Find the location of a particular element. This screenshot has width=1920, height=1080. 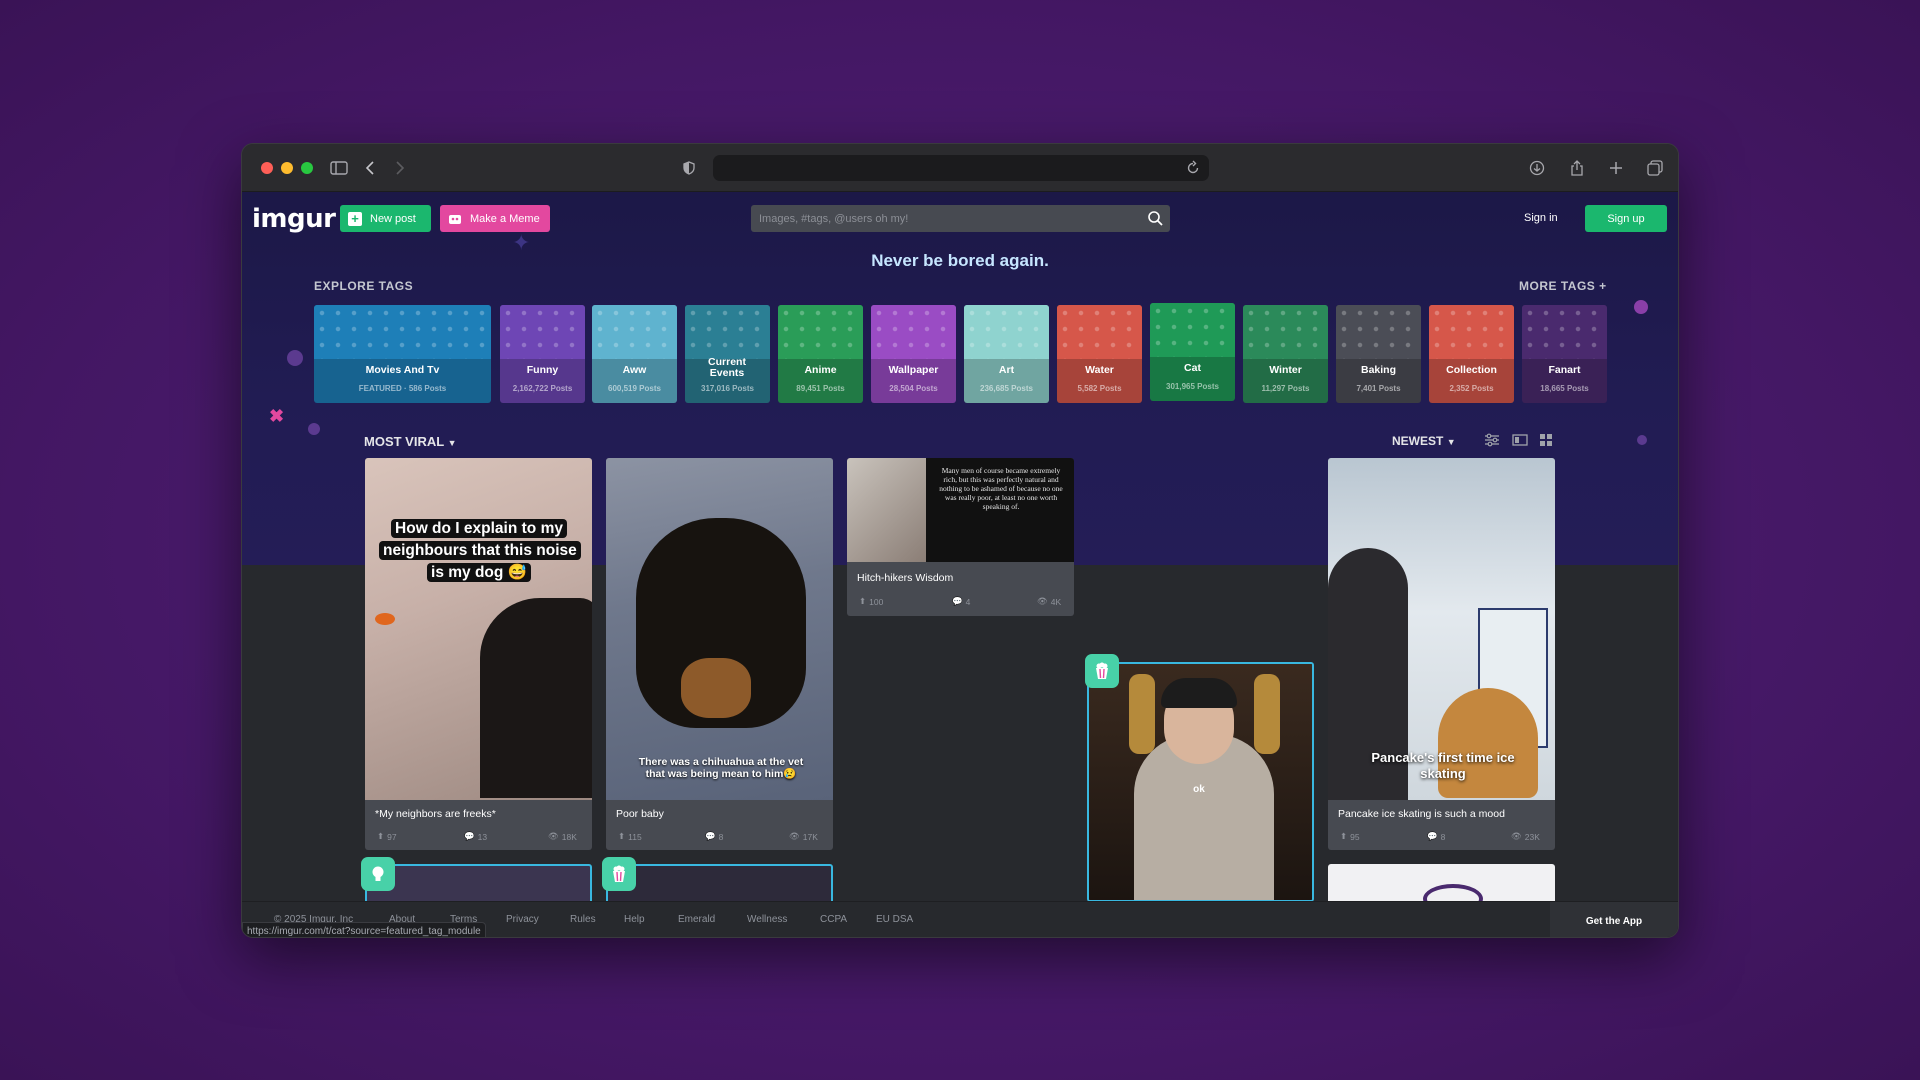

downloads-icon is located at coordinates (1537, 168).